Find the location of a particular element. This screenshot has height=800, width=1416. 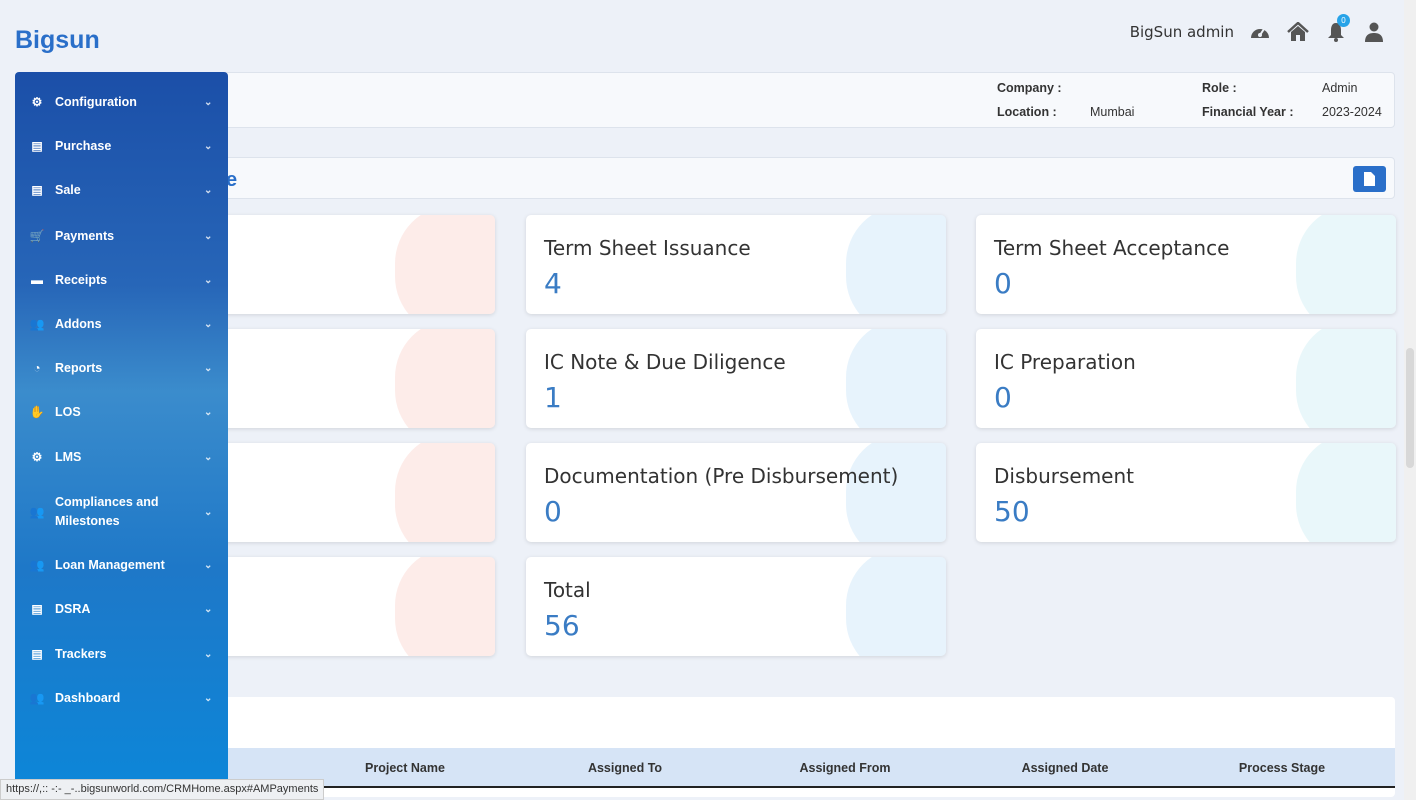

sidebar-item-configuration: ⚙ Configuration ⌄ is located at coordinates (121, 102).